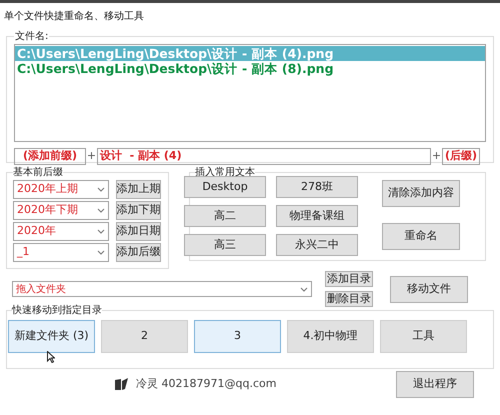 This screenshot has width=500, height=415. What do you see at coordinates (51, 357) in the screenshot?
I see `mouse-cursor-icon` at bounding box center [51, 357].